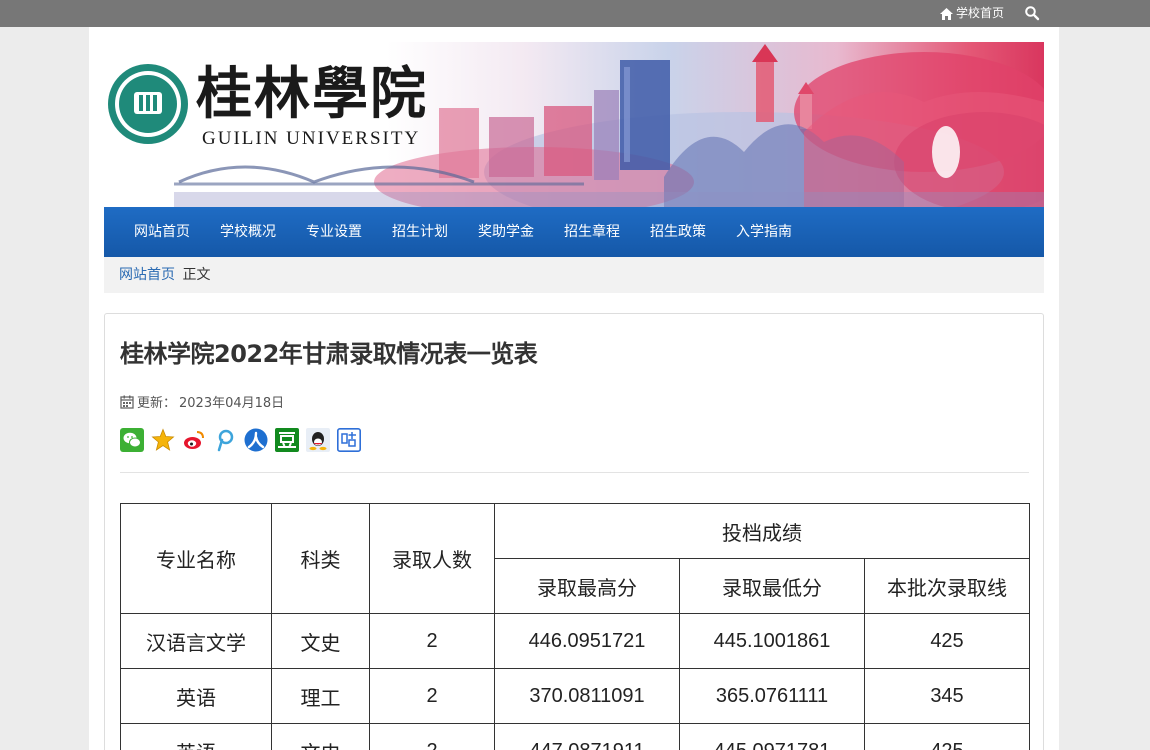  I want to click on header-major: 专业名称, so click(196, 558).